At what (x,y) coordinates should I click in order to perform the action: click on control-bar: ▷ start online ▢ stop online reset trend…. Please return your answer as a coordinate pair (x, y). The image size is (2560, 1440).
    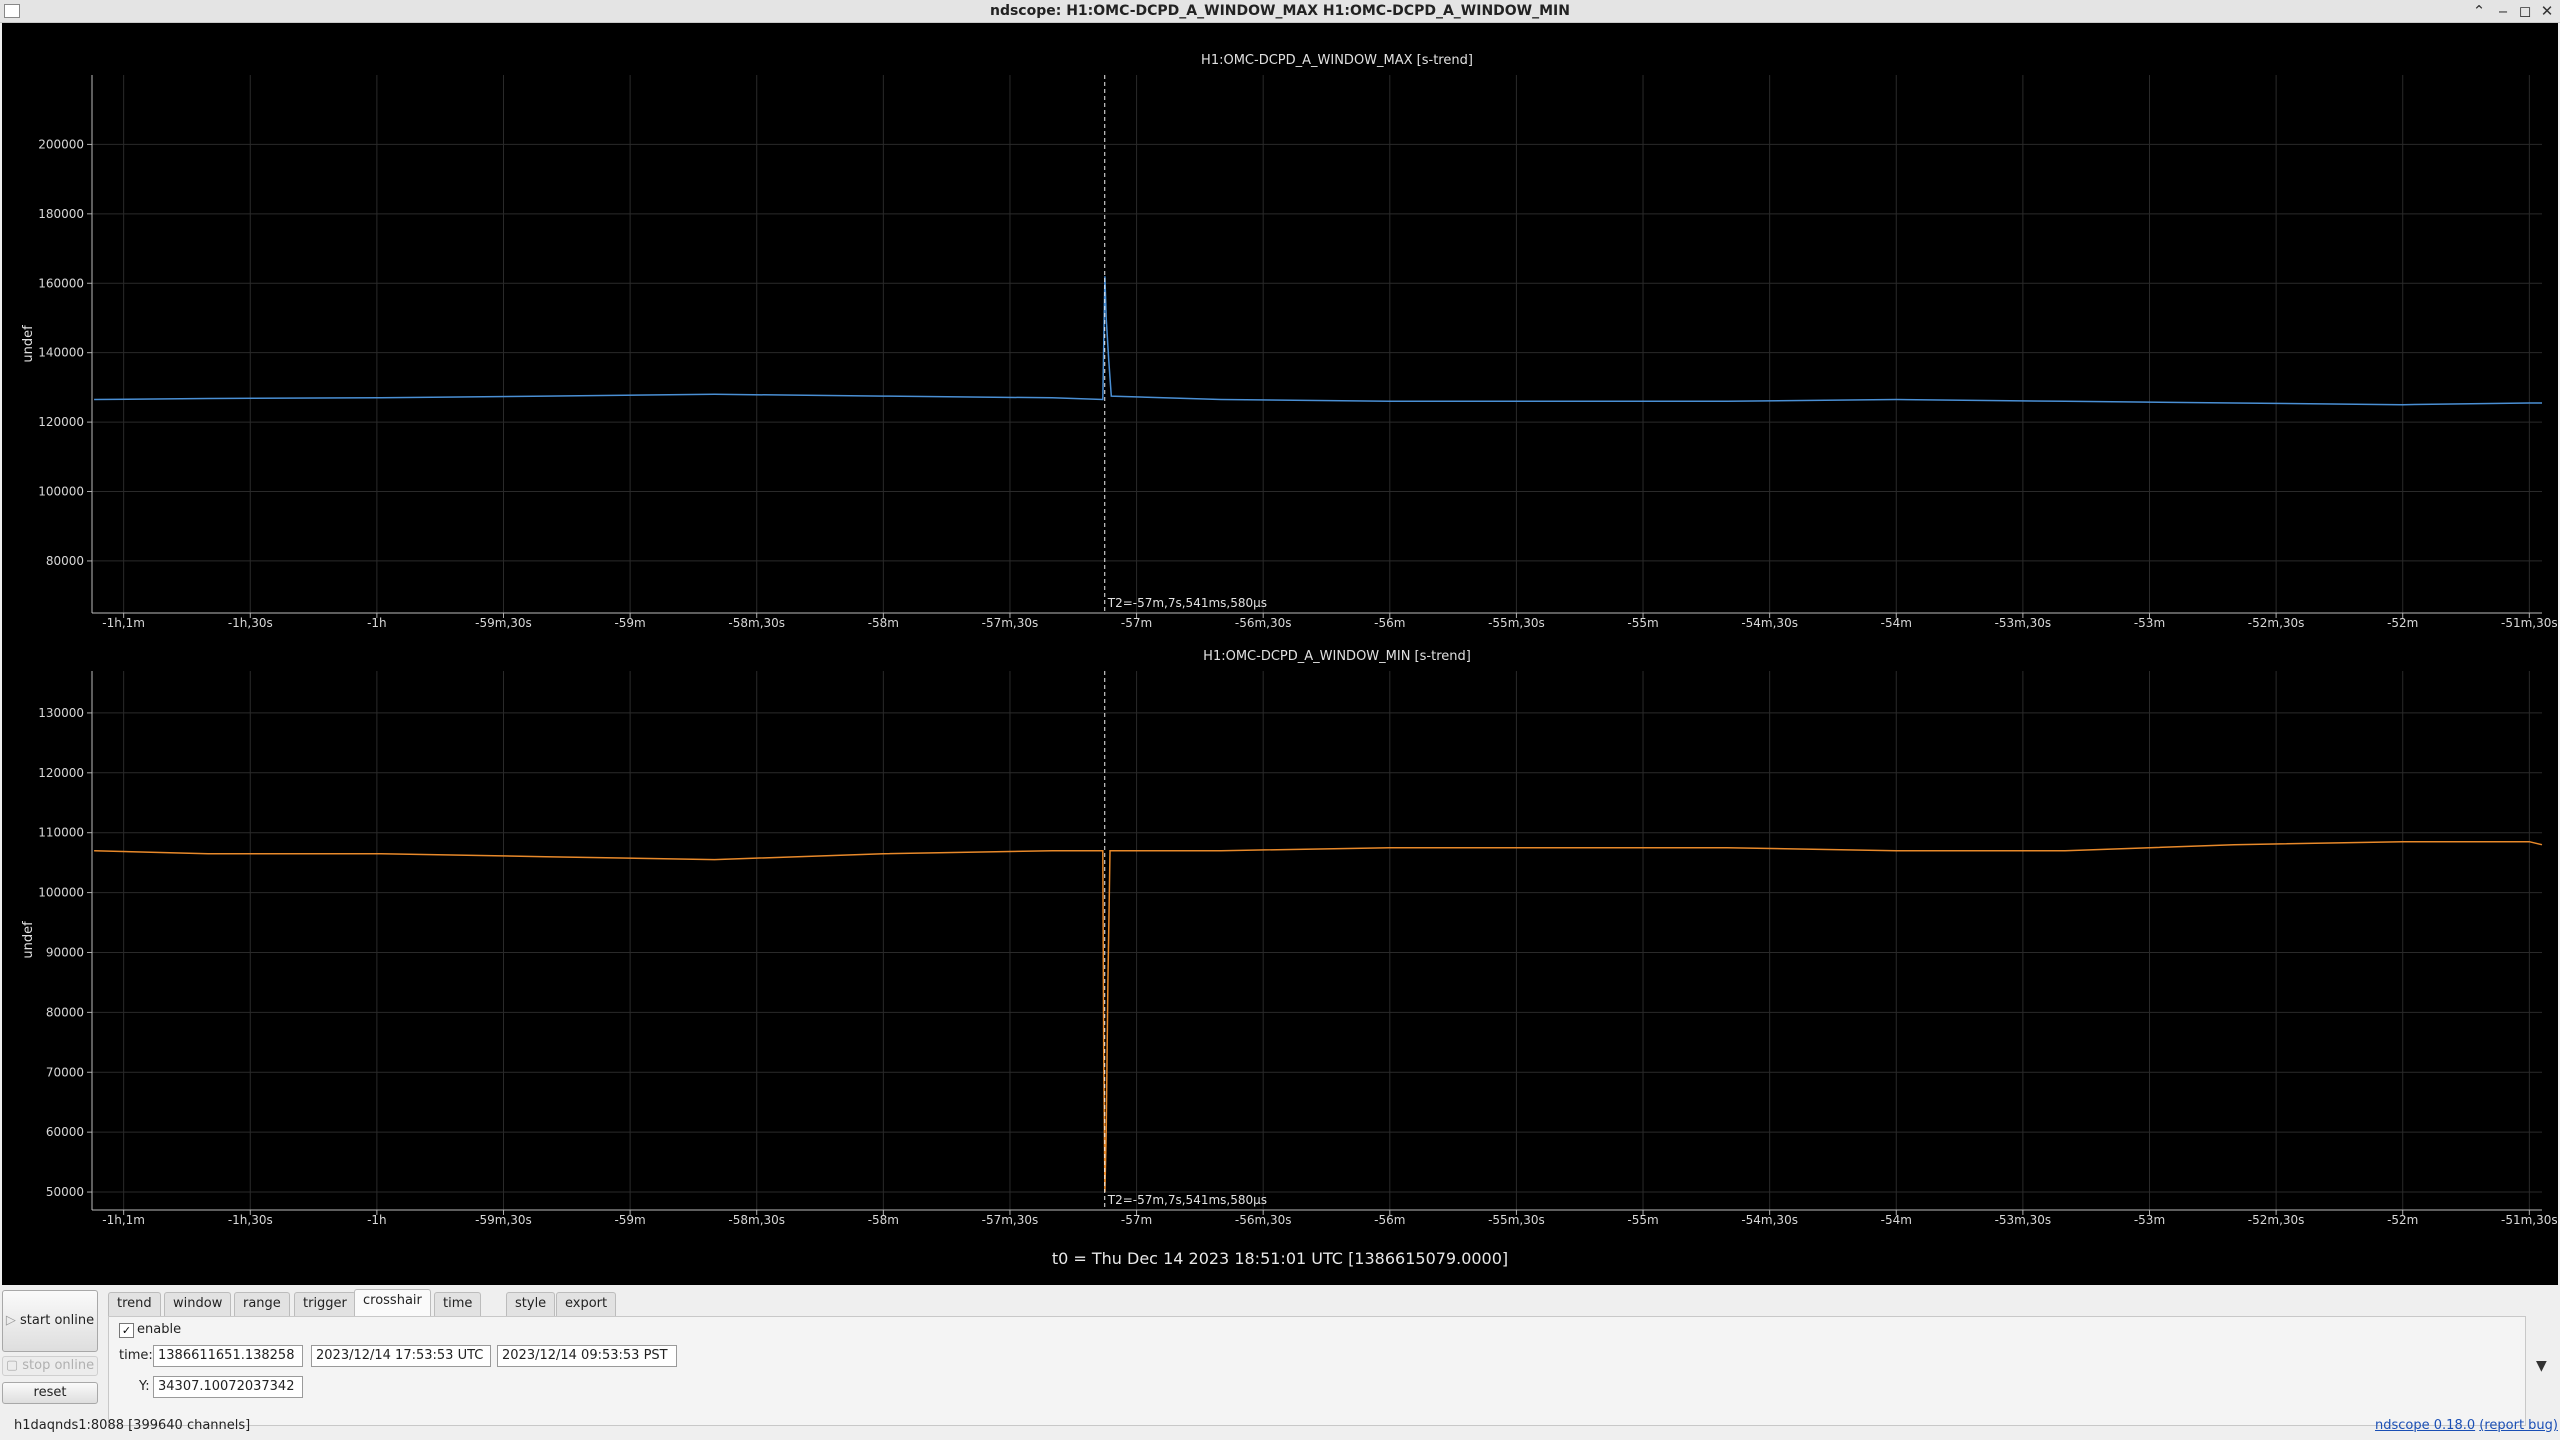
    Looking at the image, I should click on (1280, 1363).